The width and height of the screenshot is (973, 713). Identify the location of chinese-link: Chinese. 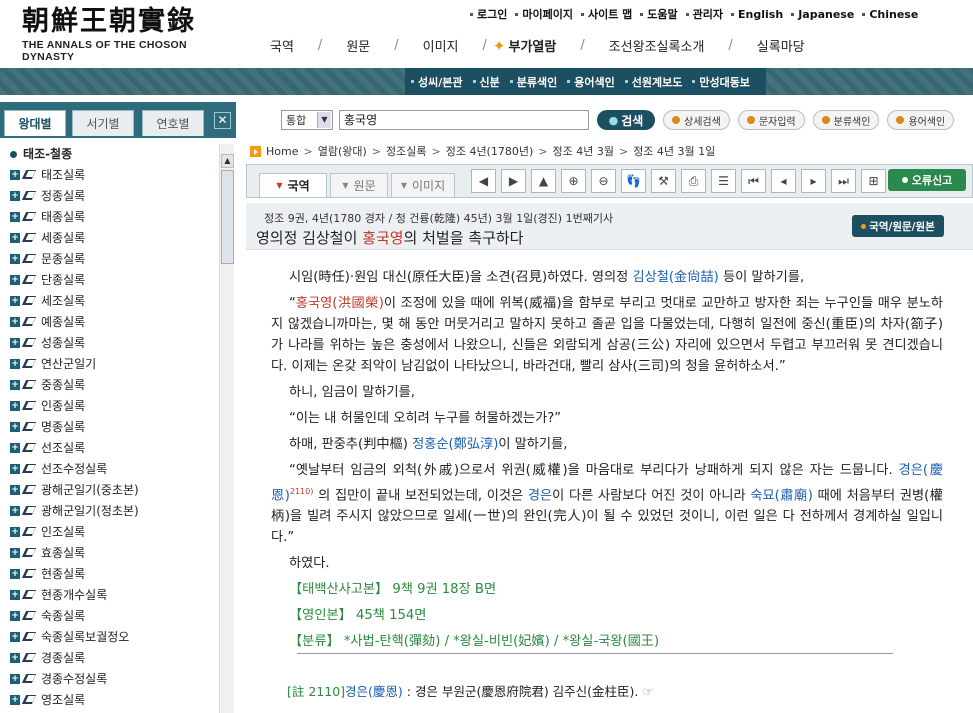
(890, 14).